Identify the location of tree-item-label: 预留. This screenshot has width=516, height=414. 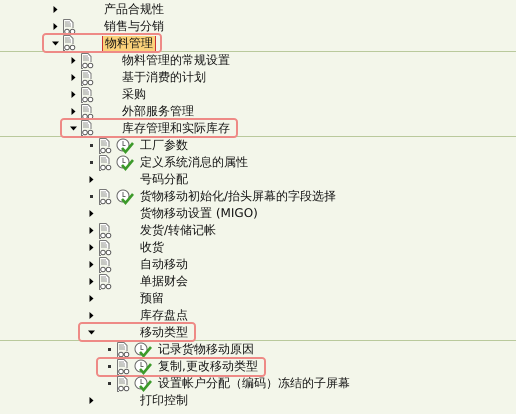
(152, 298).